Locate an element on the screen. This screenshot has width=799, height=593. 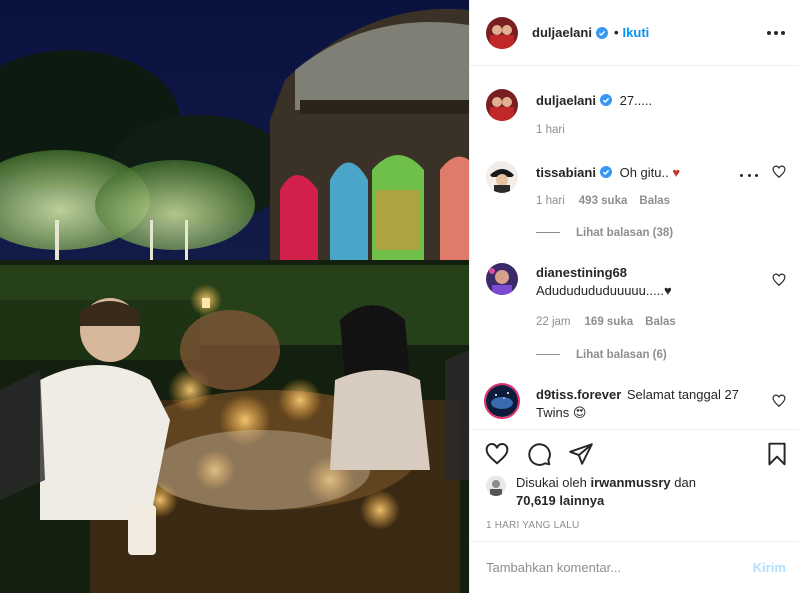
comment-likes: 493 suka is located at coordinates (603, 201).